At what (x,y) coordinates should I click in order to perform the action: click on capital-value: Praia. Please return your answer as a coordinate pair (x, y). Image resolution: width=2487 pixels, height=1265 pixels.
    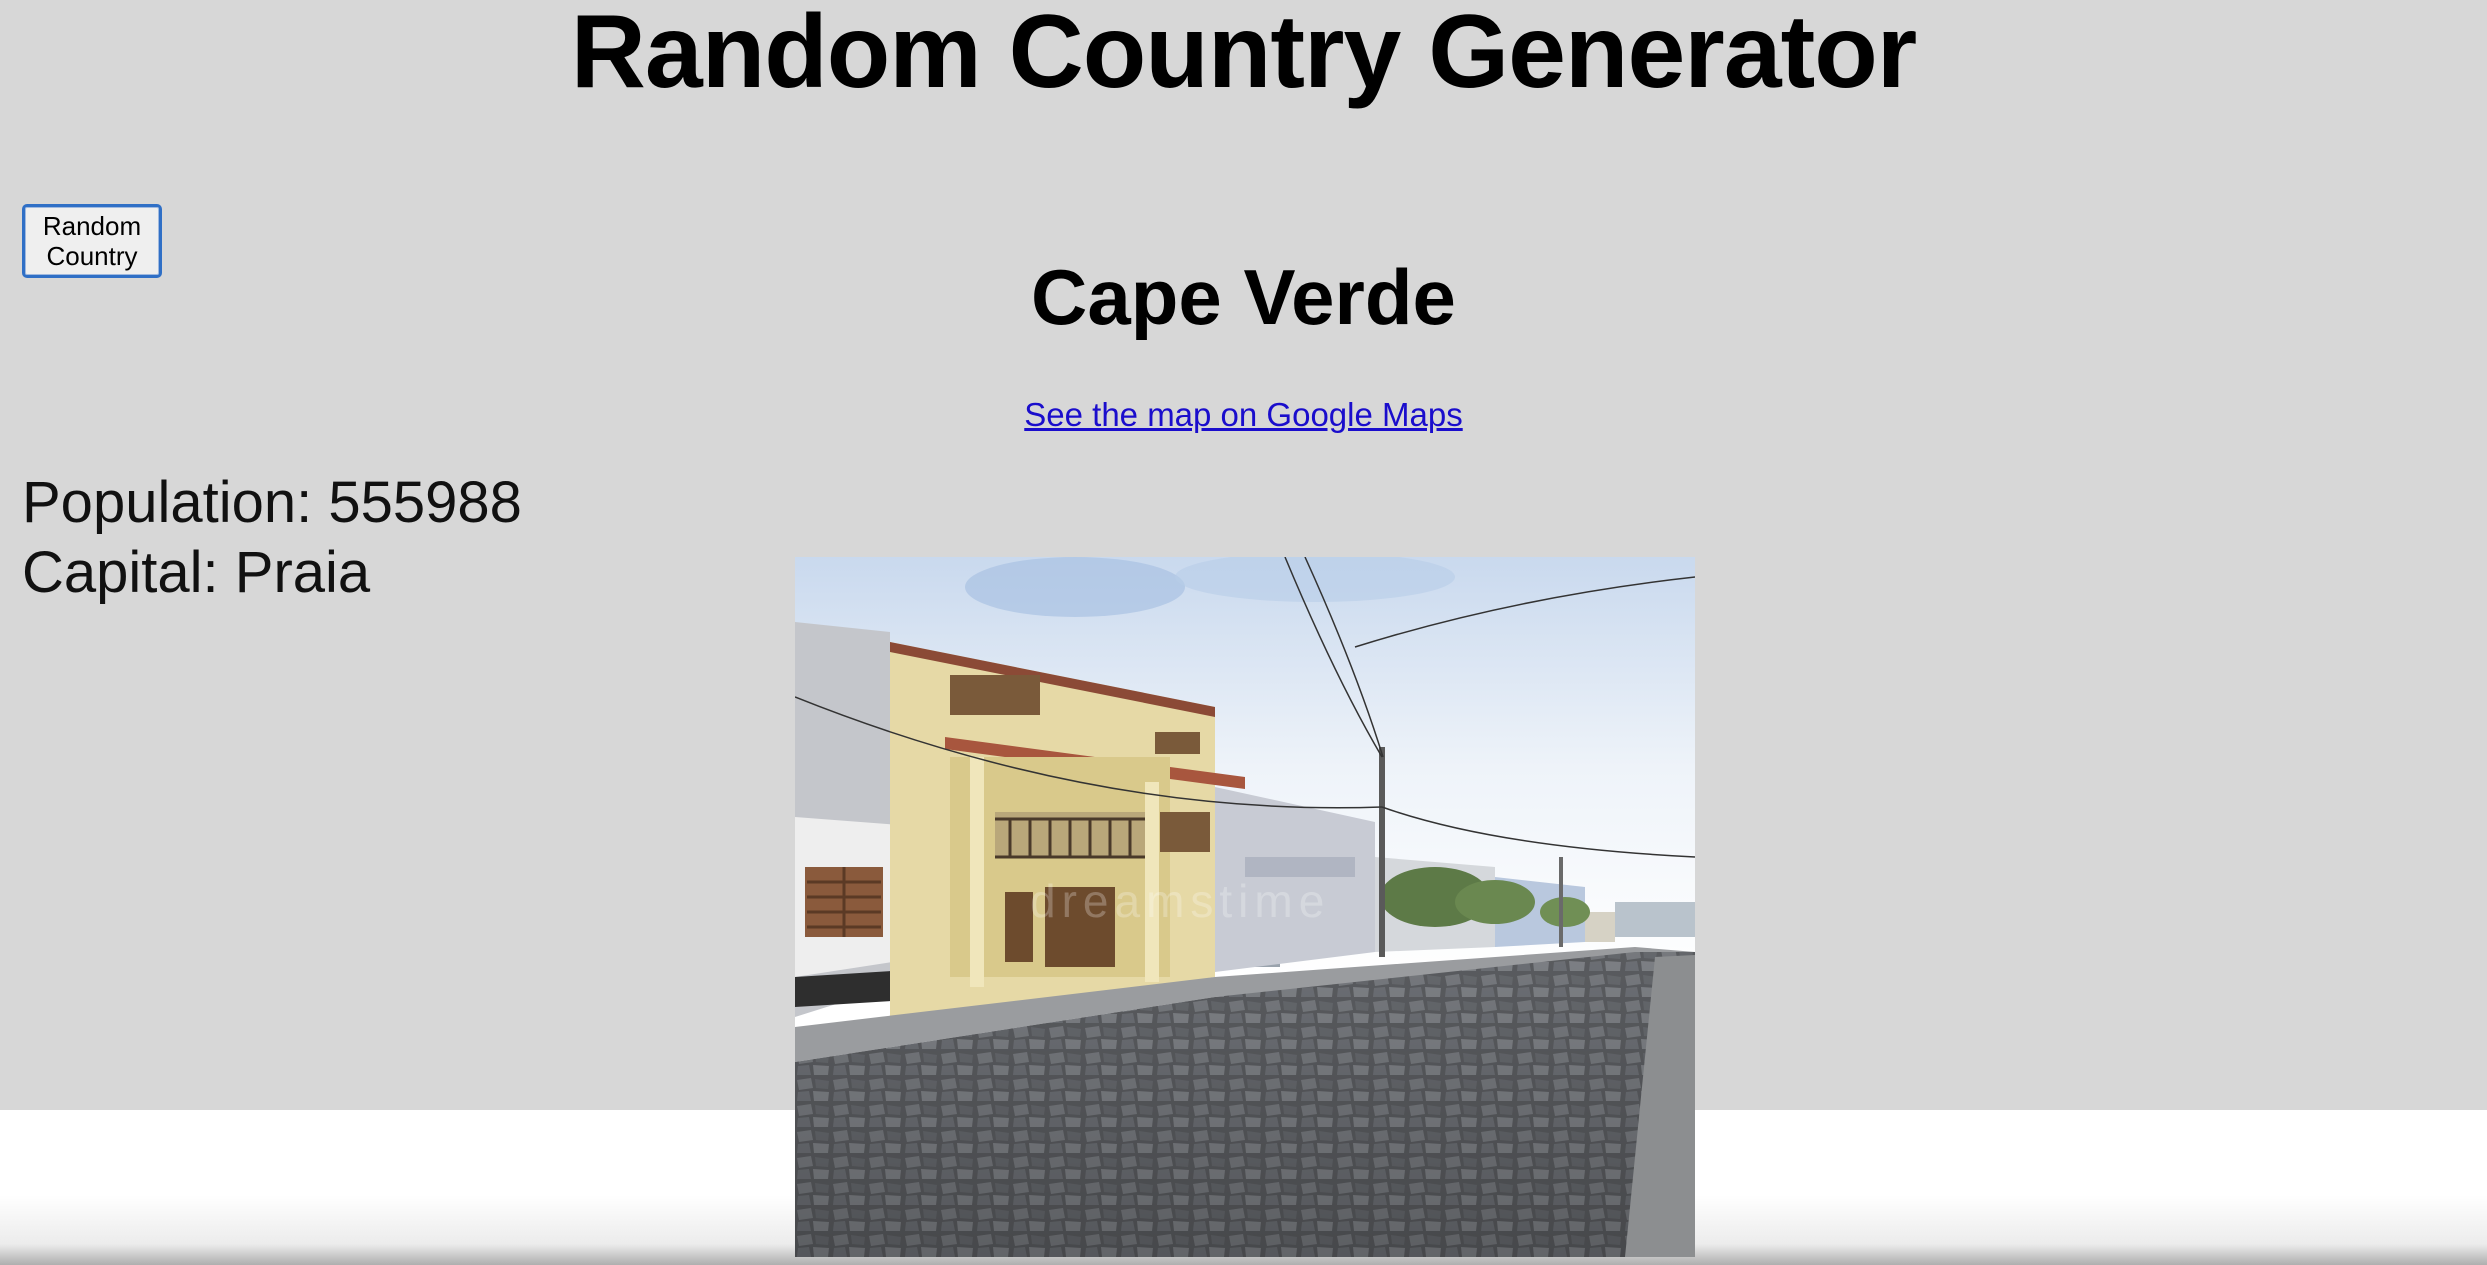
    Looking at the image, I should click on (302, 572).